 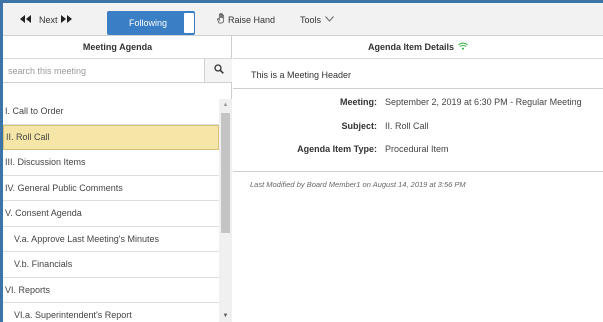 What do you see at coordinates (225, 105) in the screenshot?
I see `scroll-up-arrow-icon: ▲` at bounding box center [225, 105].